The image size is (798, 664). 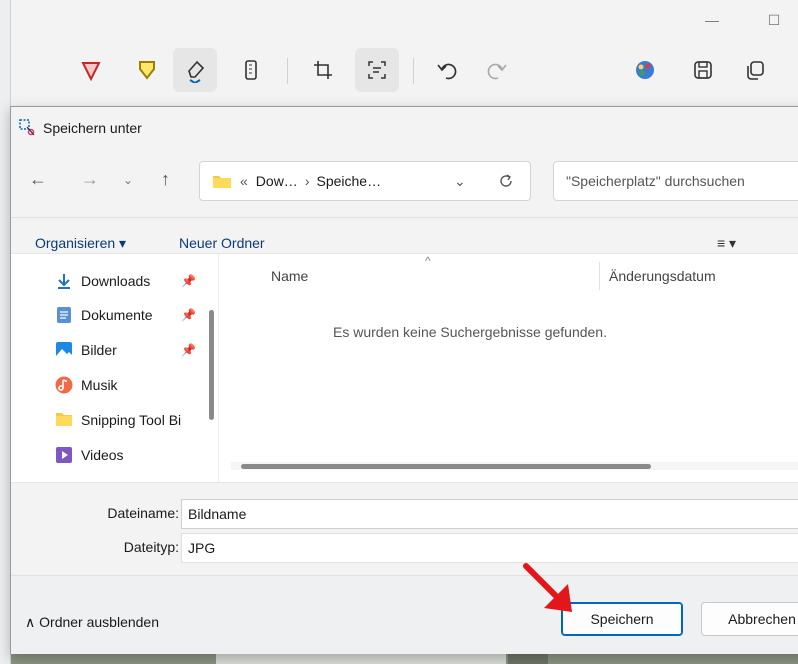 I want to click on file-form: Dateiname: Bildname Dateityp: JPG, so click(x=404, y=531).